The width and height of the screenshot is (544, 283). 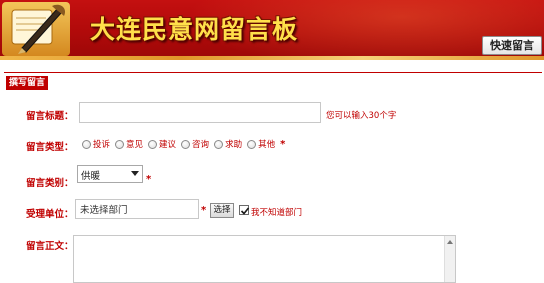 What do you see at coordinates (277, 213) in the screenshot?
I see `unknown-dept-label: 我不知道部门` at bounding box center [277, 213].